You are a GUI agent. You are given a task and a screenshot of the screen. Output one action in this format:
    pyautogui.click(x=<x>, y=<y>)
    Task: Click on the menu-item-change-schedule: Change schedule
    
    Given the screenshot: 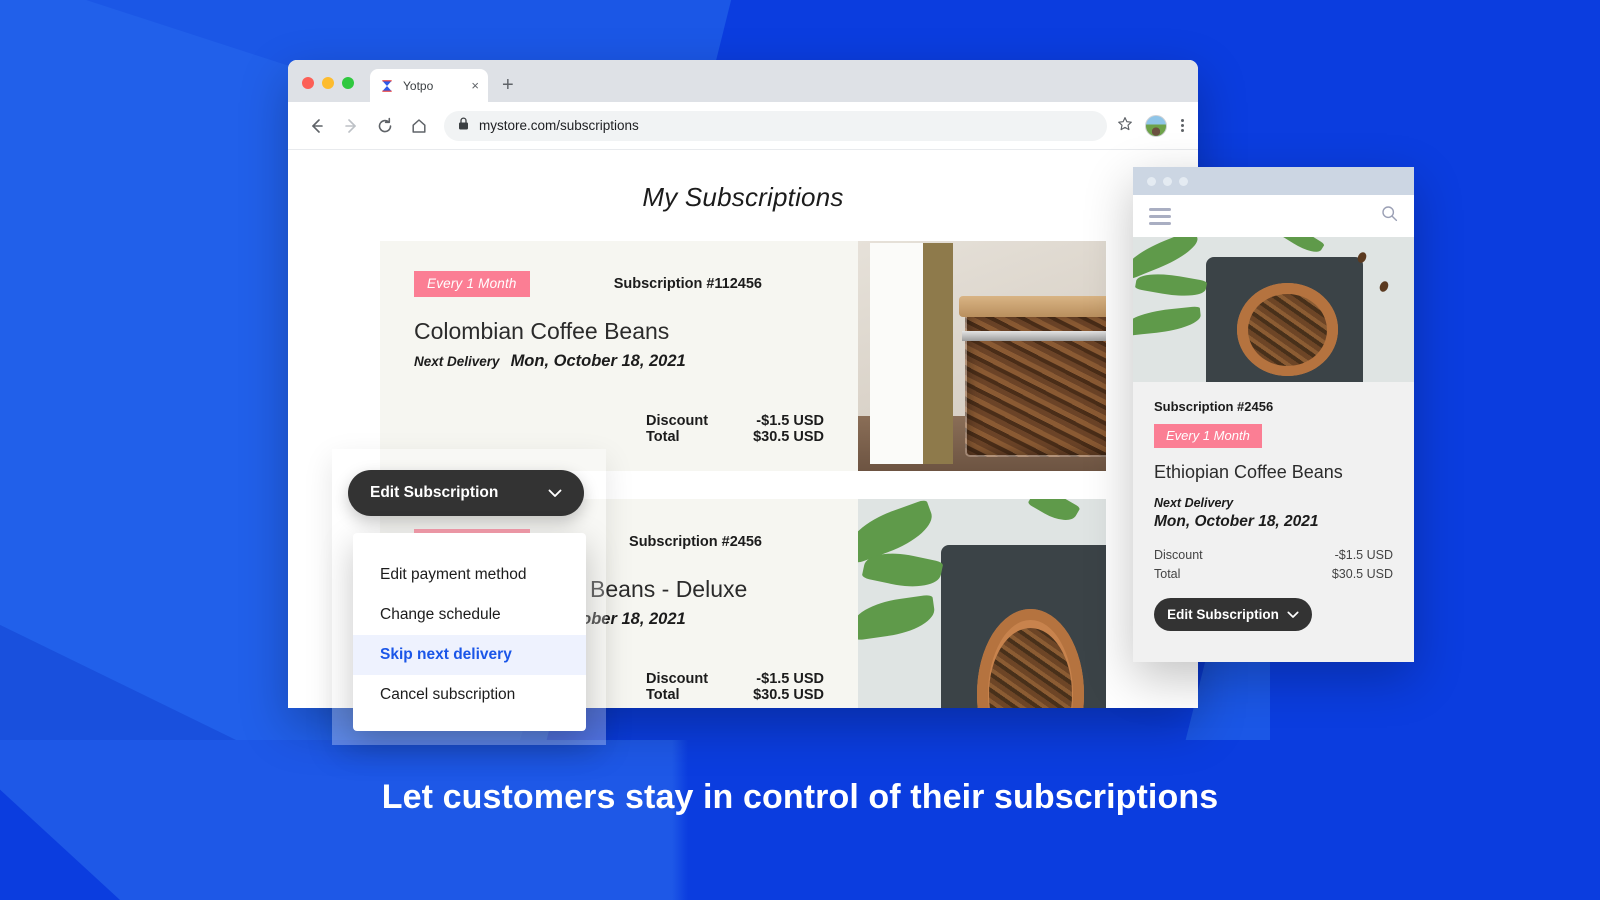 What is the action you would take?
    pyautogui.click(x=469, y=615)
    